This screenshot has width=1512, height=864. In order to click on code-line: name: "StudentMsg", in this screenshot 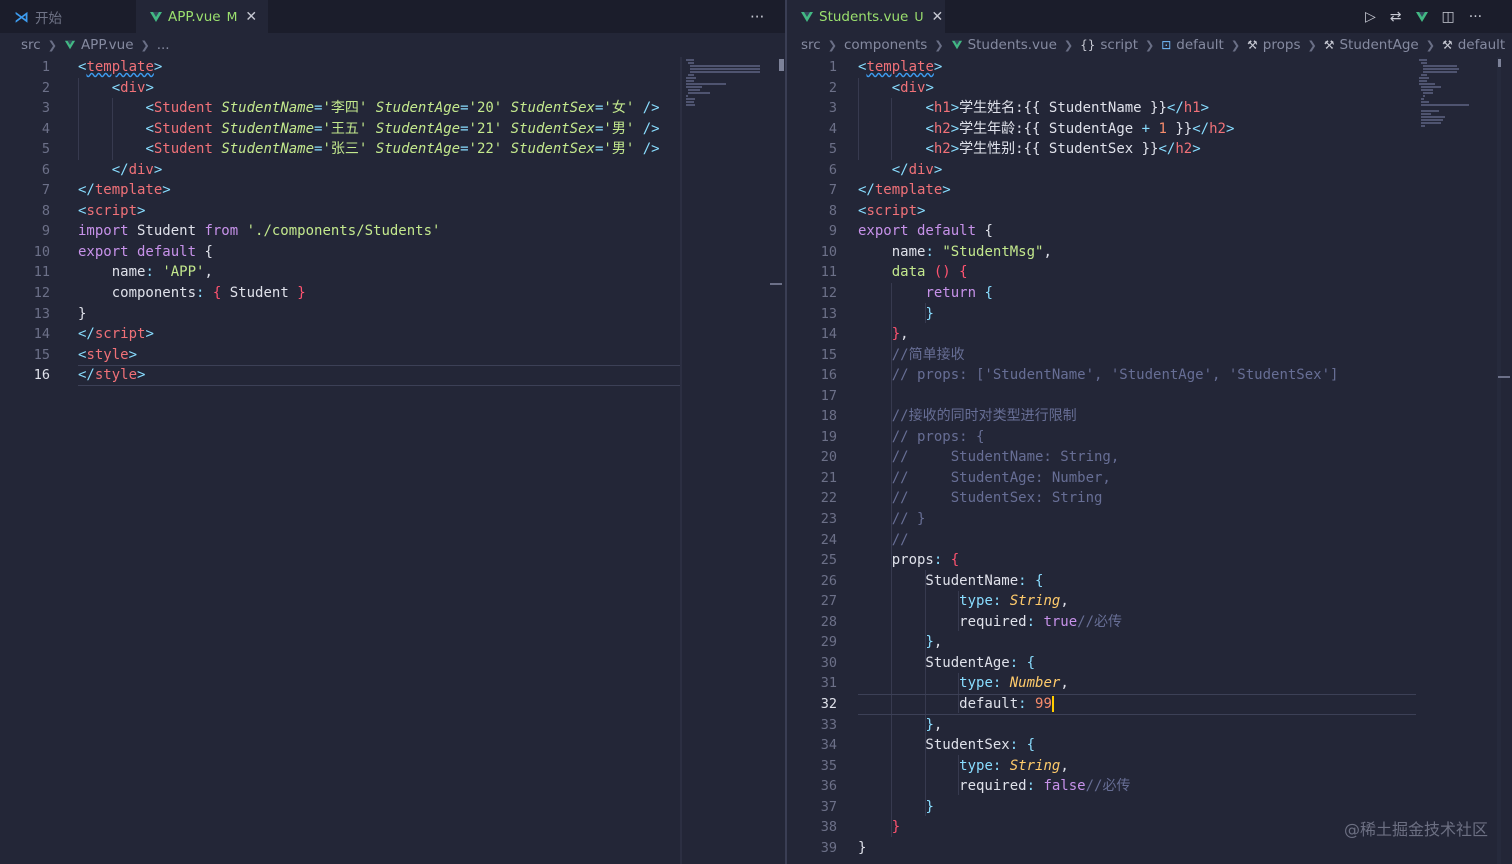, I will do `click(1185, 252)`.